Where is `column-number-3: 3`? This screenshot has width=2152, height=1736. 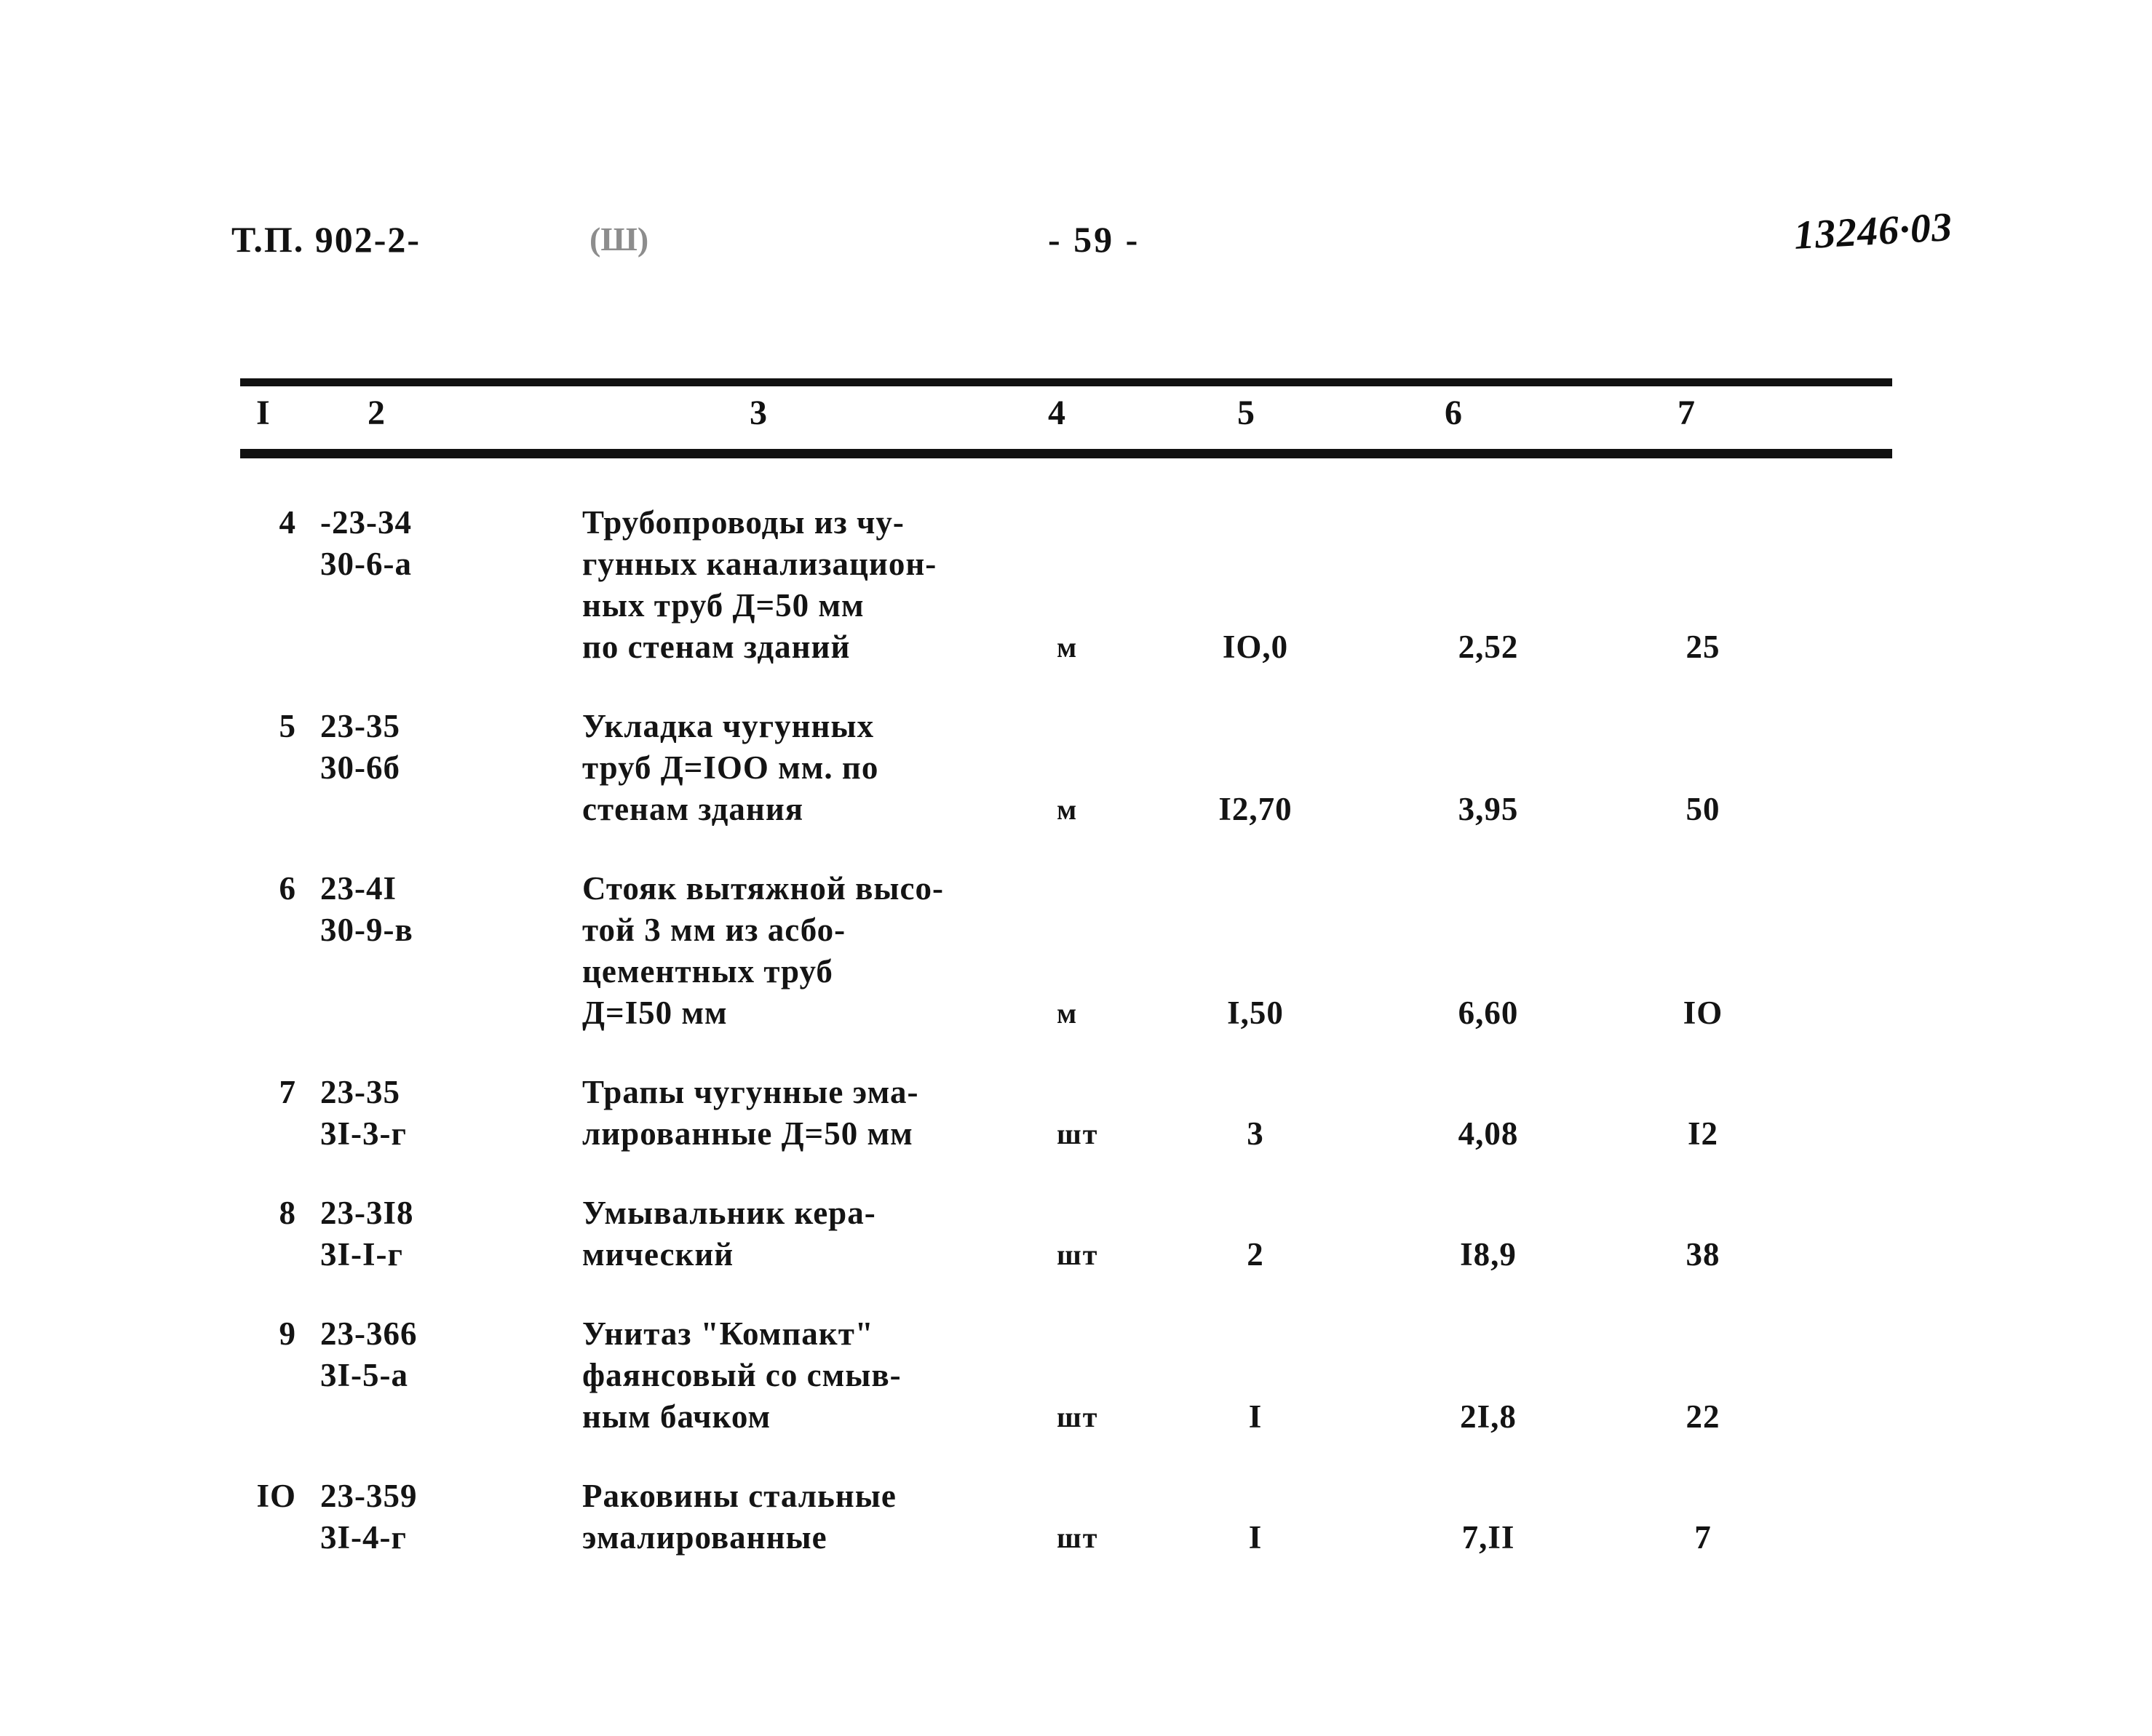 column-number-3: 3 is located at coordinates (758, 413).